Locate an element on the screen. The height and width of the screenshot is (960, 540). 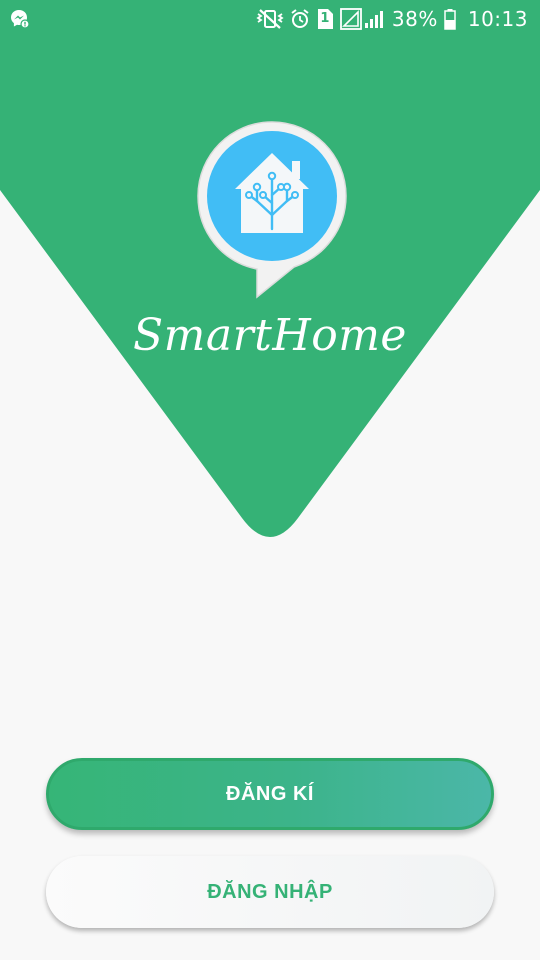
sim-icon: 1 is located at coordinates (325, 19).